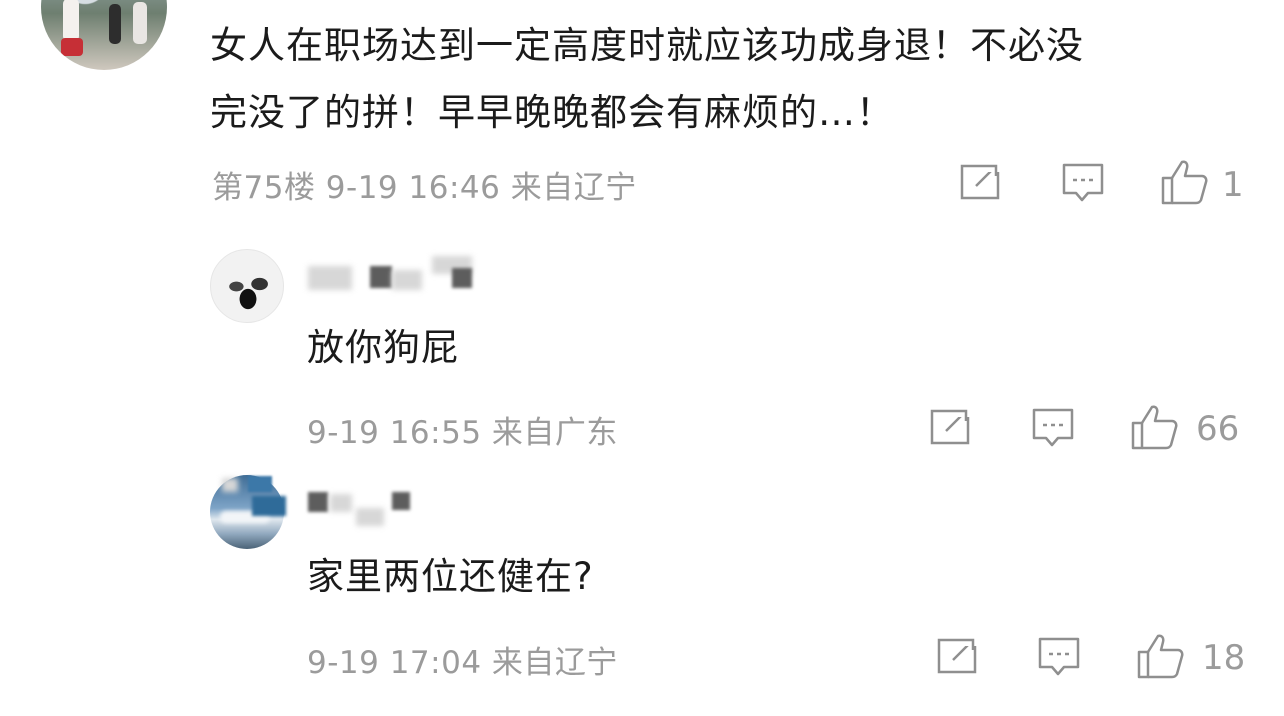  What do you see at coordinates (462, 663) in the screenshot?
I see `reply-meta: 9-19 17:04 来自辽宁` at bounding box center [462, 663].